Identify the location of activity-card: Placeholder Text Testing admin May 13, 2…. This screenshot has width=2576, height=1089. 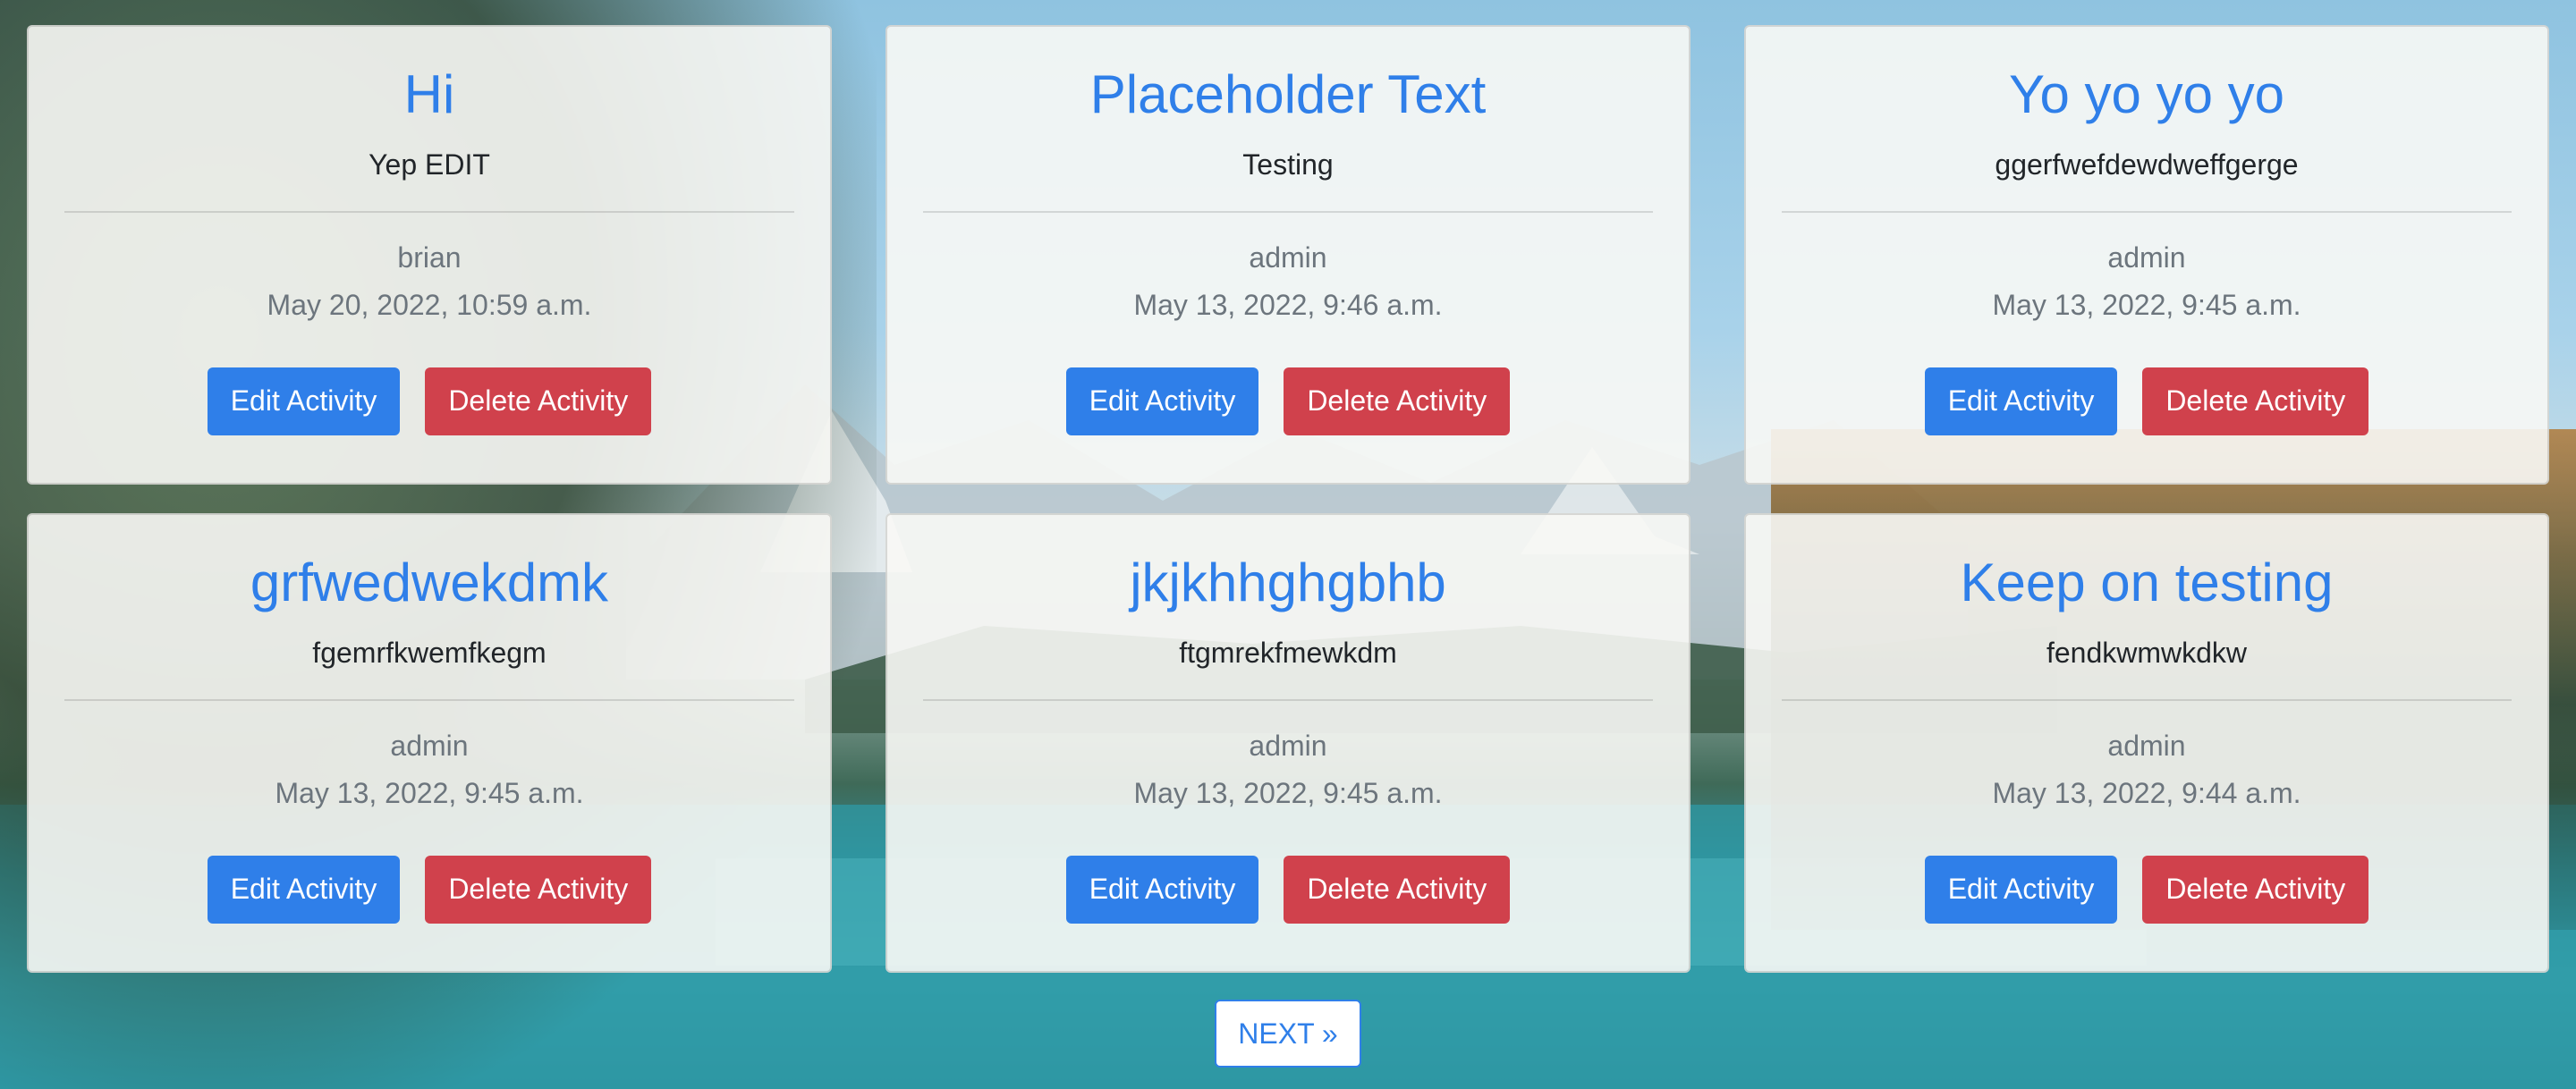
(1288, 255).